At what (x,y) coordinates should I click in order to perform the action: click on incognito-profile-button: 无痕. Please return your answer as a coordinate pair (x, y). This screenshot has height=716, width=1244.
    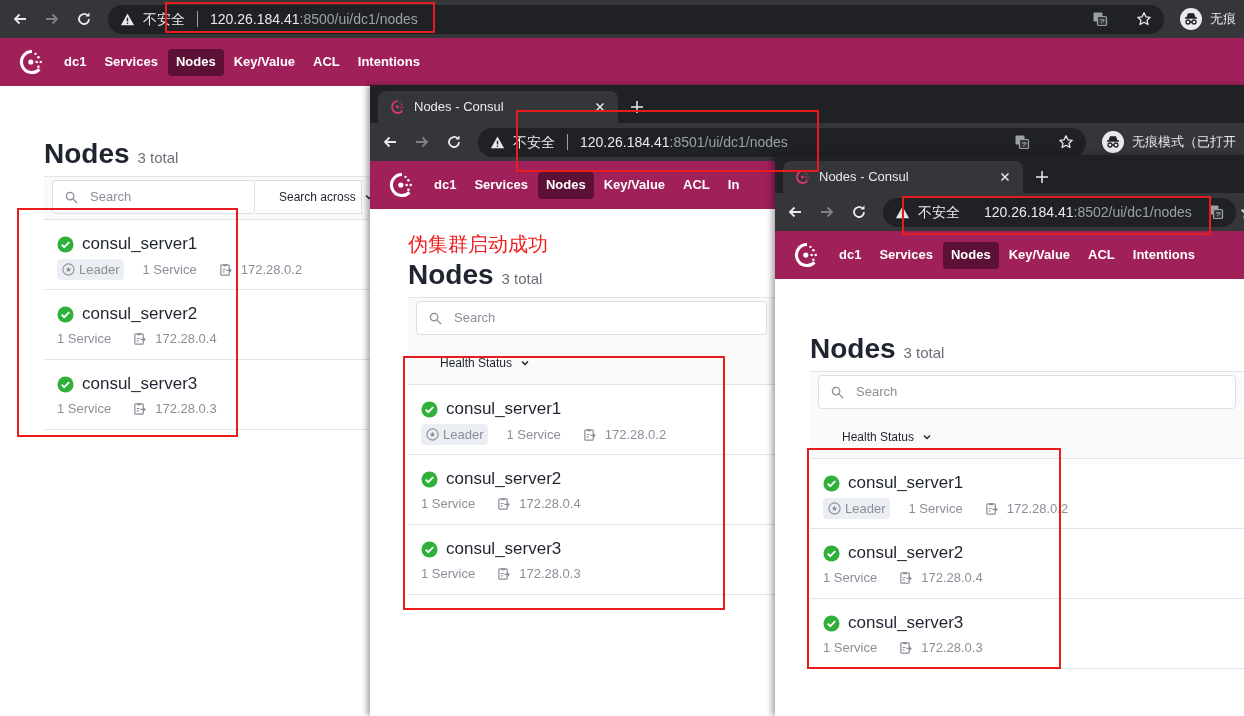
    Looking at the image, I should click on (1208, 19).